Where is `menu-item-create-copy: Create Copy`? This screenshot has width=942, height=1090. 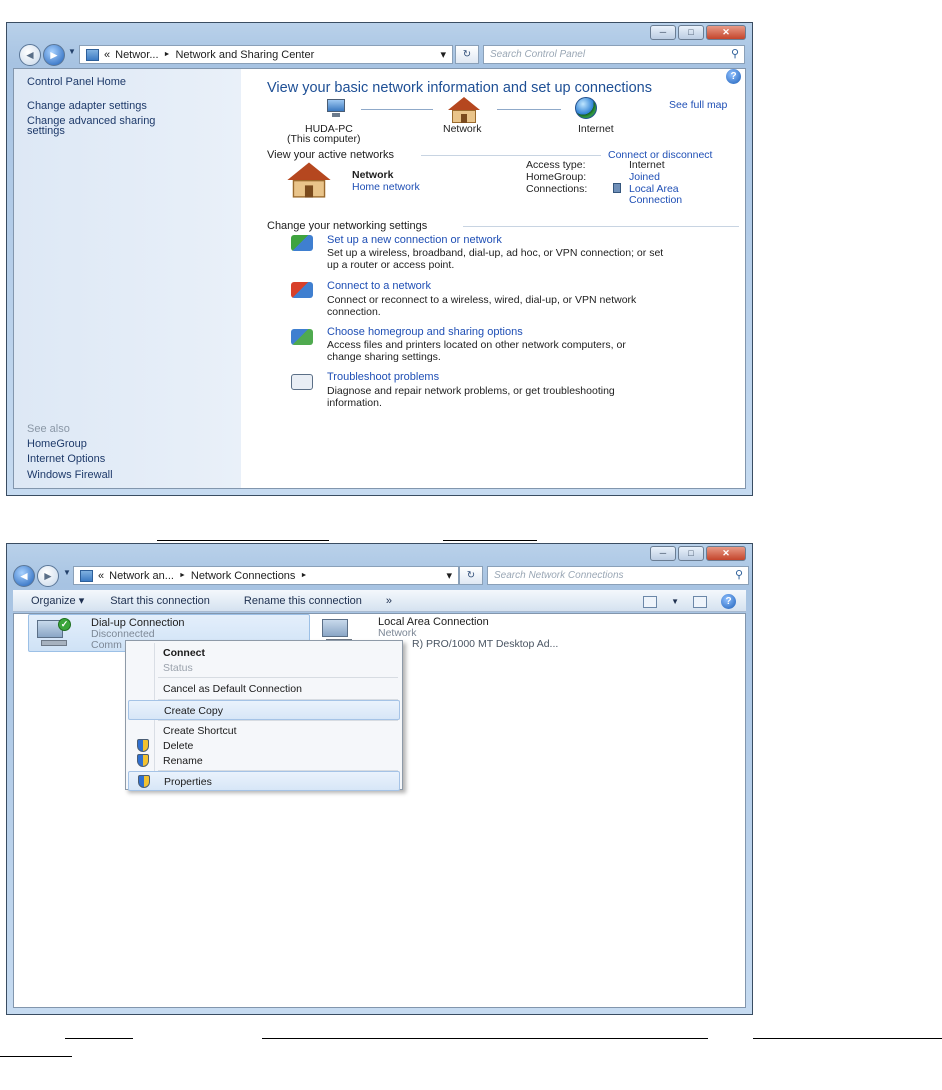
menu-item-create-copy: Create Copy is located at coordinates (264, 710).